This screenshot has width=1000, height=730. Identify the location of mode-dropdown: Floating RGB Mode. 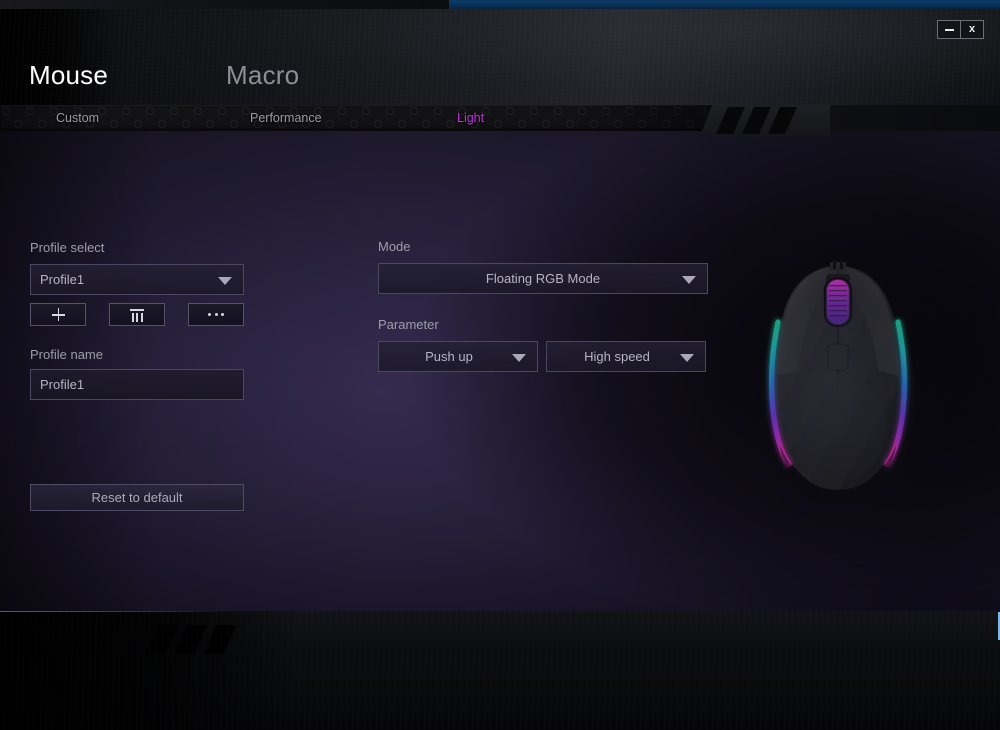
(543, 278).